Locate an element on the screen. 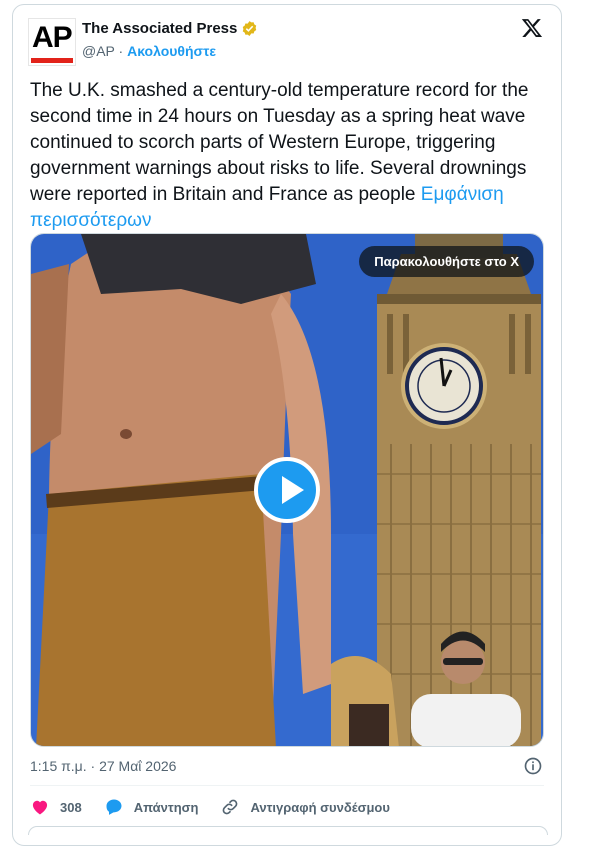  follow-button: Ακολουθήστε is located at coordinates (171, 51).